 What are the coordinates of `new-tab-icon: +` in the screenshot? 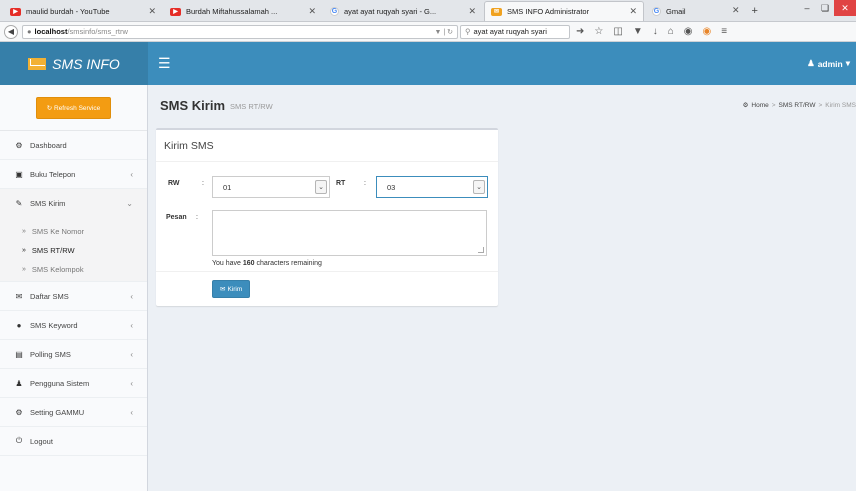 It's located at (755, 11).